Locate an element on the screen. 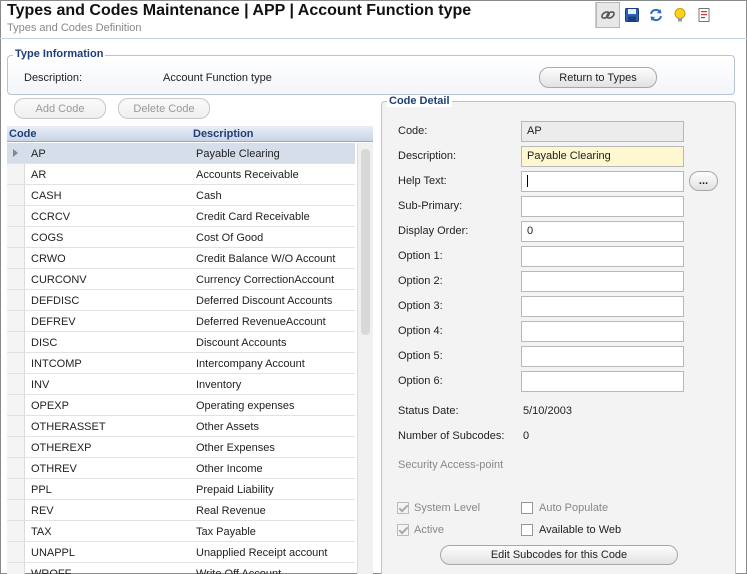 The width and height of the screenshot is (747, 574). cell-code: INTCOMP is located at coordinates (56, 364).